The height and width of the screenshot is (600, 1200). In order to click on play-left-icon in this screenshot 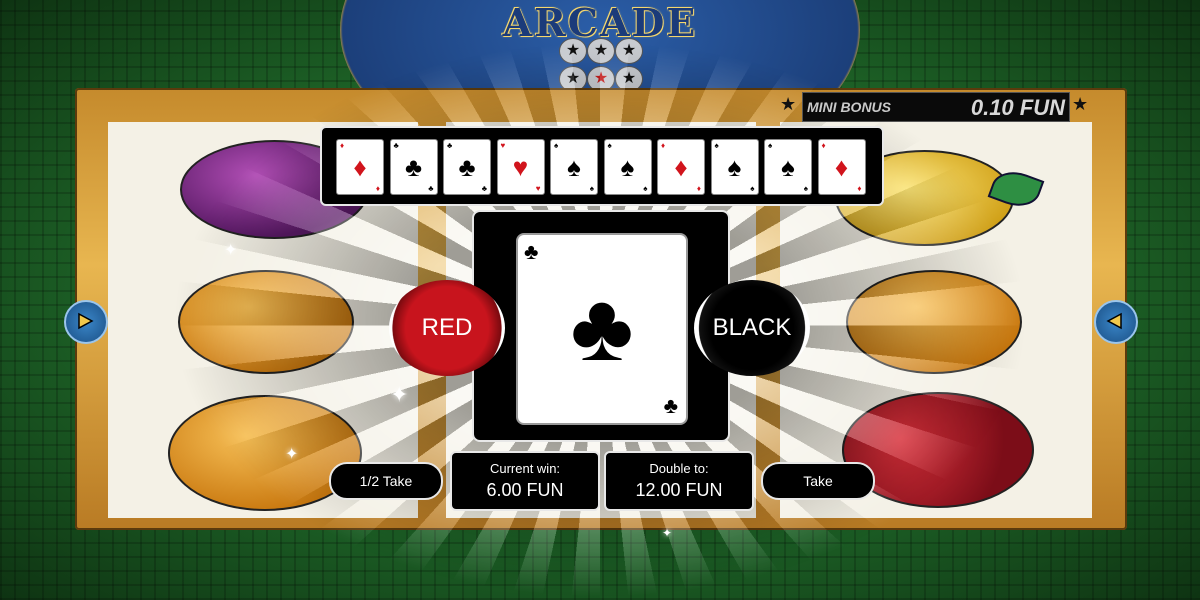, I will do `click(1114, 321)`.